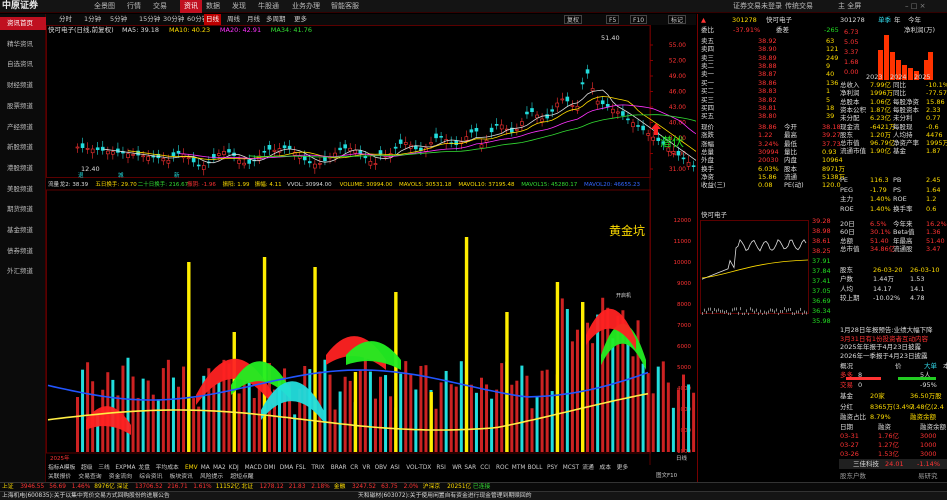  What do you see at coordinates (888, 436) in the screenshot?
I see `flow-value: 1.76亿` at bounding box center [888, 436].